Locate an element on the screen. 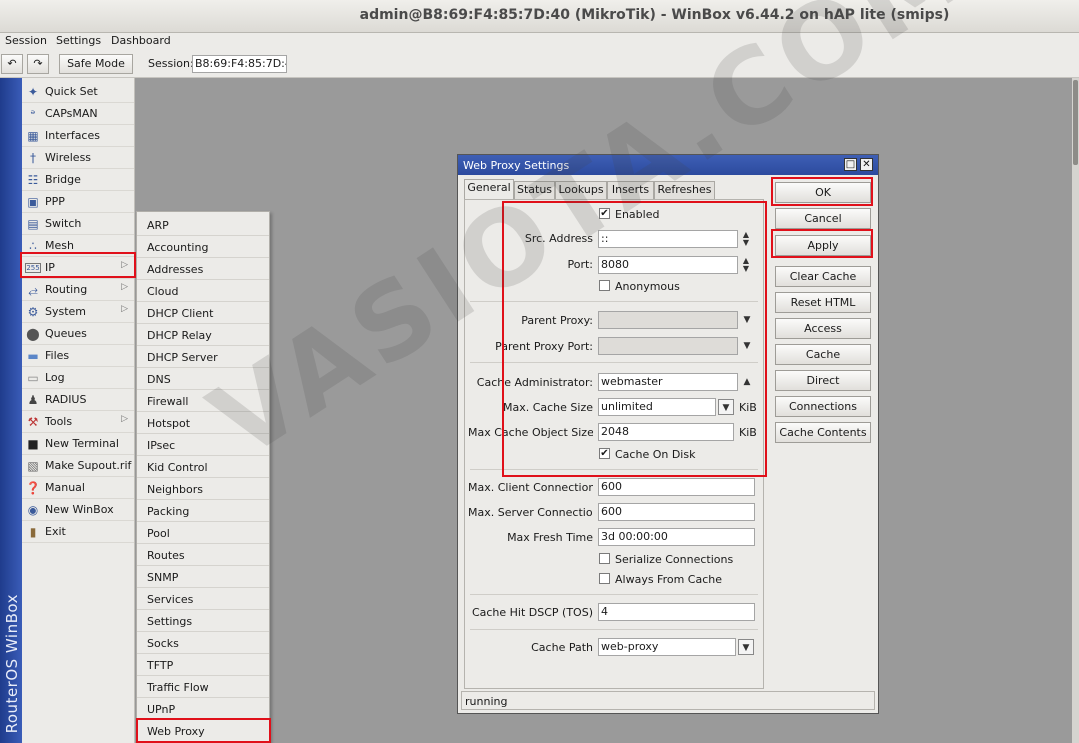 The height and width of the screenshot is (743, 1079). src-address-spinner: ▲ ▼ is located at coordinates (746, 239).